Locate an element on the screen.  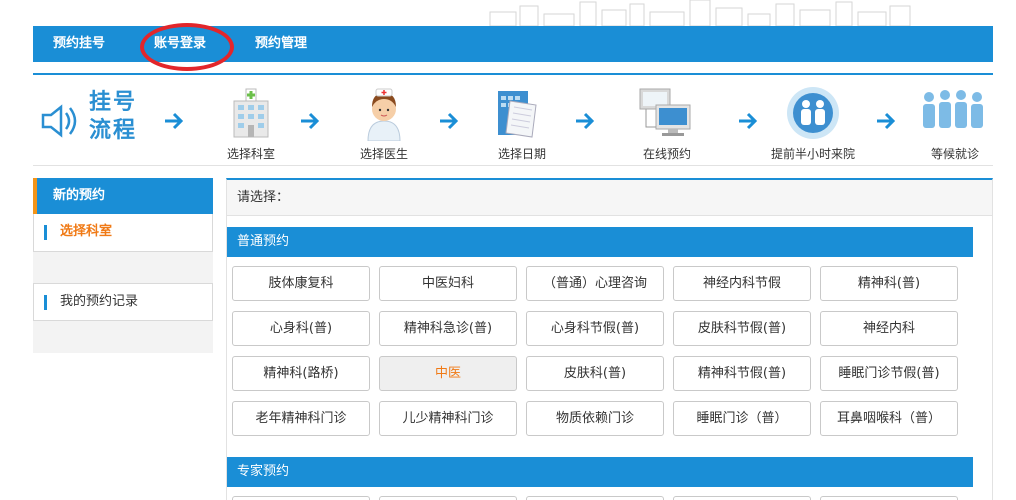
dept-button: 中医妇科 is located at coordinates (448, 283).